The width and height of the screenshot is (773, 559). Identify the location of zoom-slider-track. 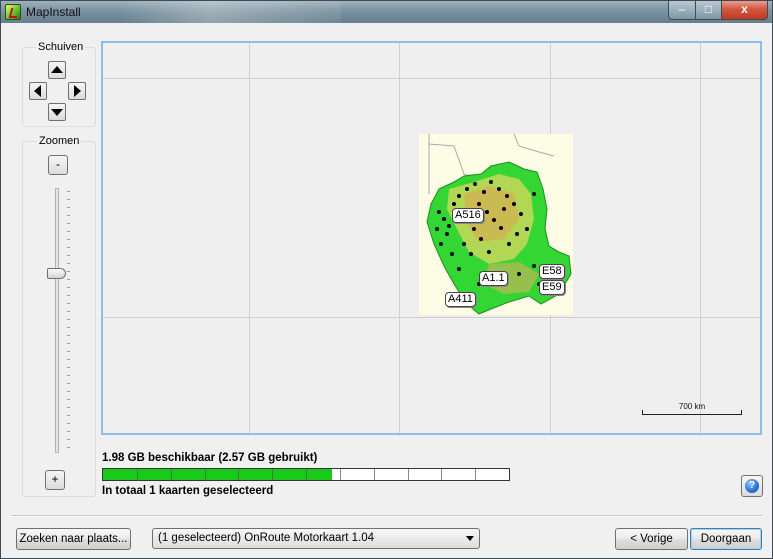
(57, 320).